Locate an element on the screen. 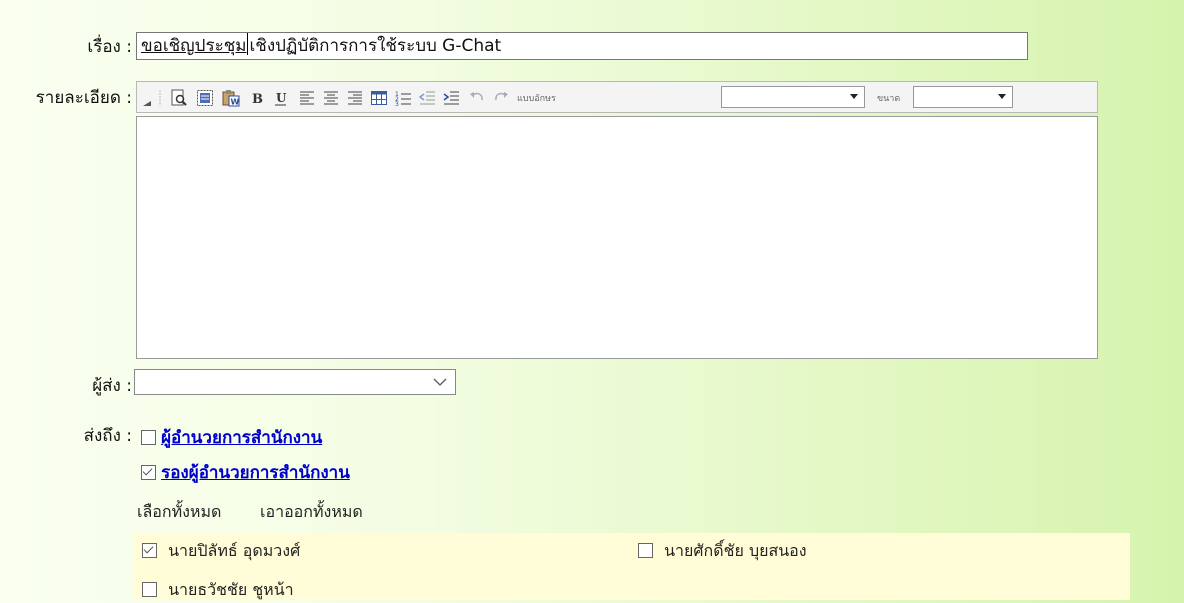  toolbar-grip-icon is located at coordinates (160, 98).